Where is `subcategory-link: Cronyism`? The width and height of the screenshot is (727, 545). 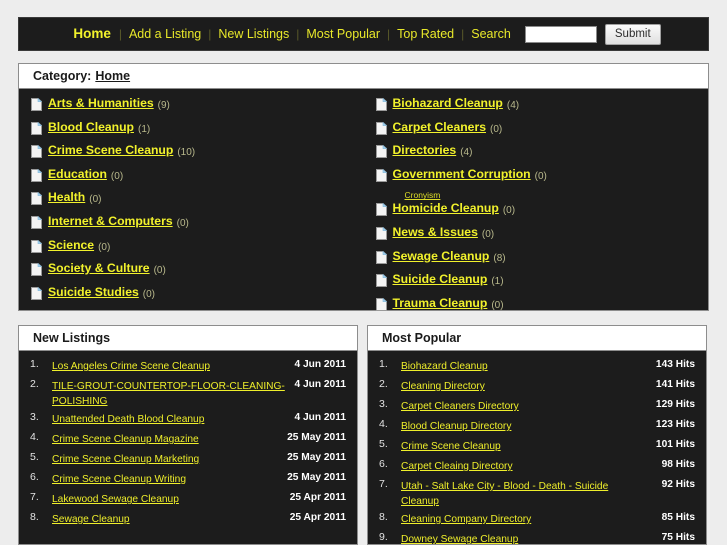 subcategory-link: Cronyism is located at coordinates (423, 195).